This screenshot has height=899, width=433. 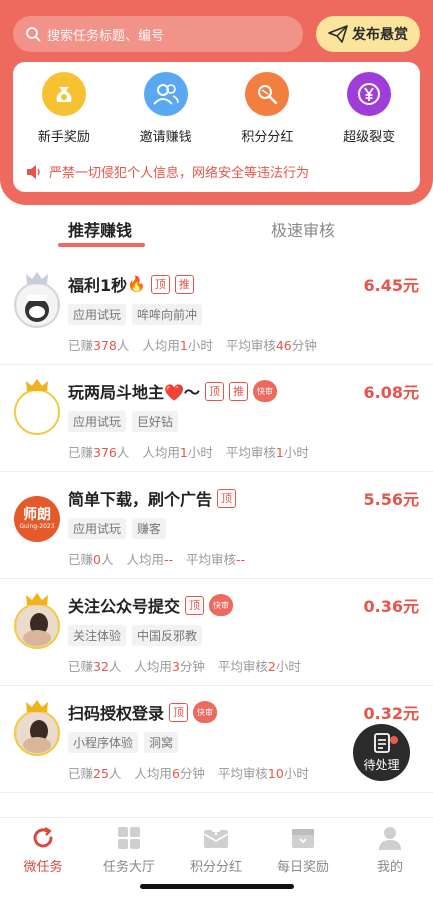 I want to click on paper-plane-icon, so click(x=338, y=34).